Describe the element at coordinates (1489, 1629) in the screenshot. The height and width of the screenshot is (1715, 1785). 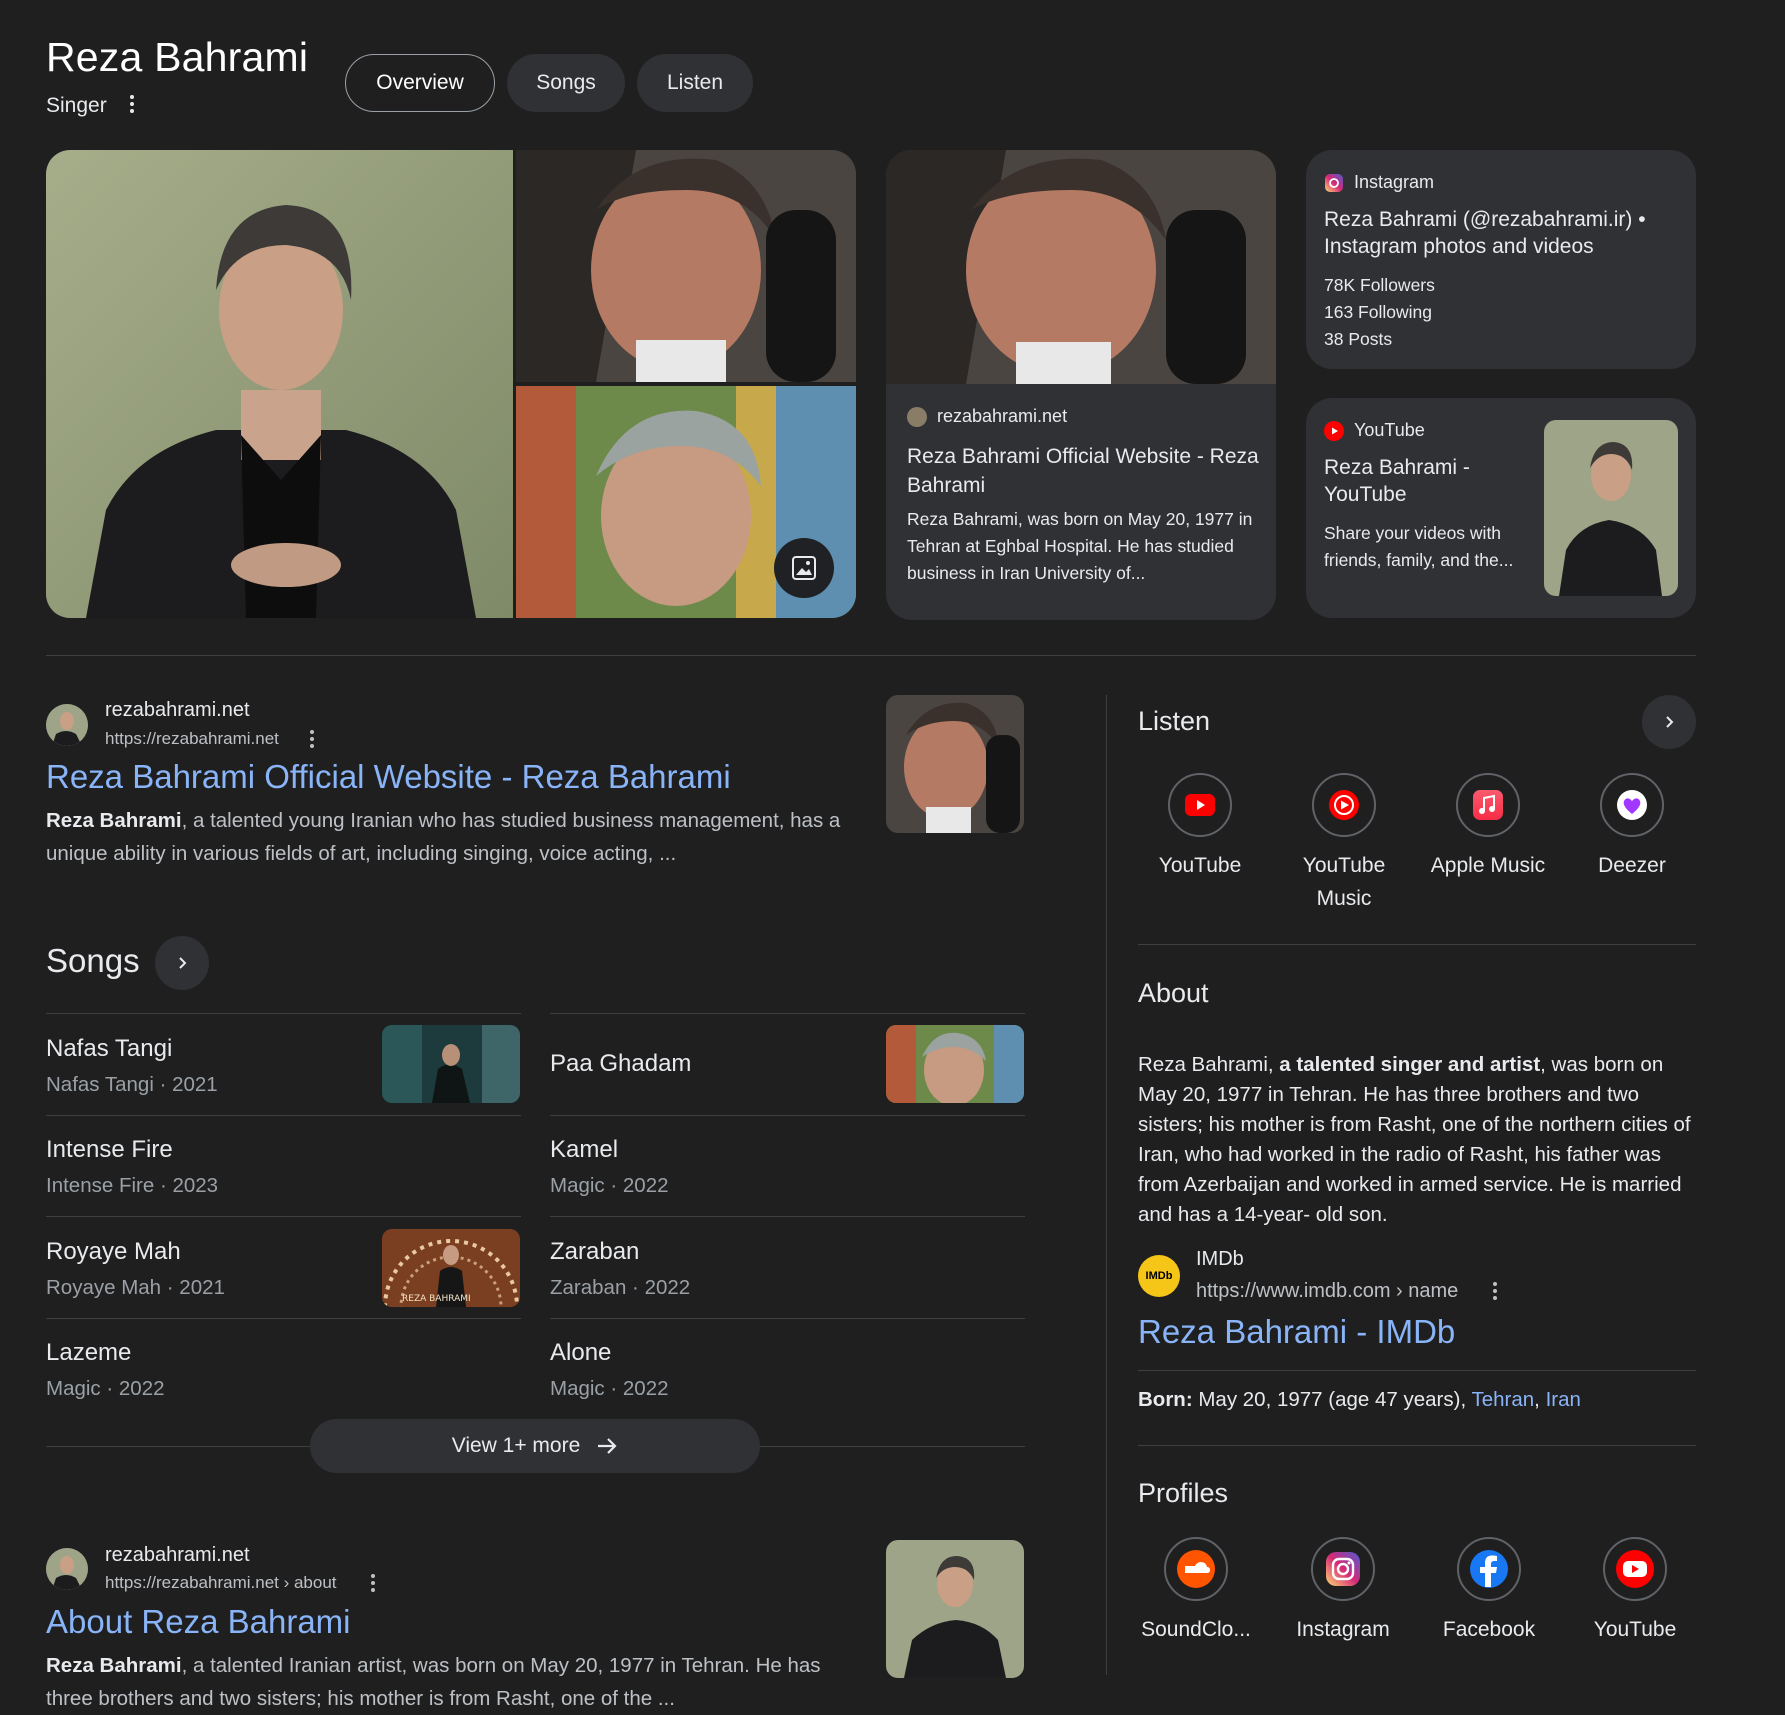
I see `app-label: Facebook` at that location.